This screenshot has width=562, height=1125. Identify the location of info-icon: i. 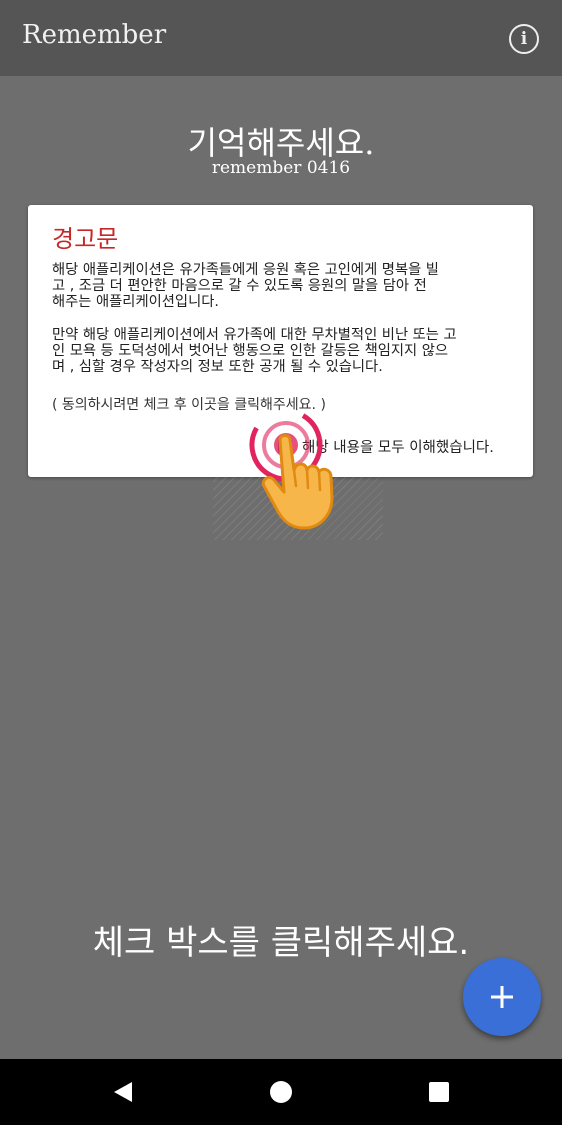
(524, 39).